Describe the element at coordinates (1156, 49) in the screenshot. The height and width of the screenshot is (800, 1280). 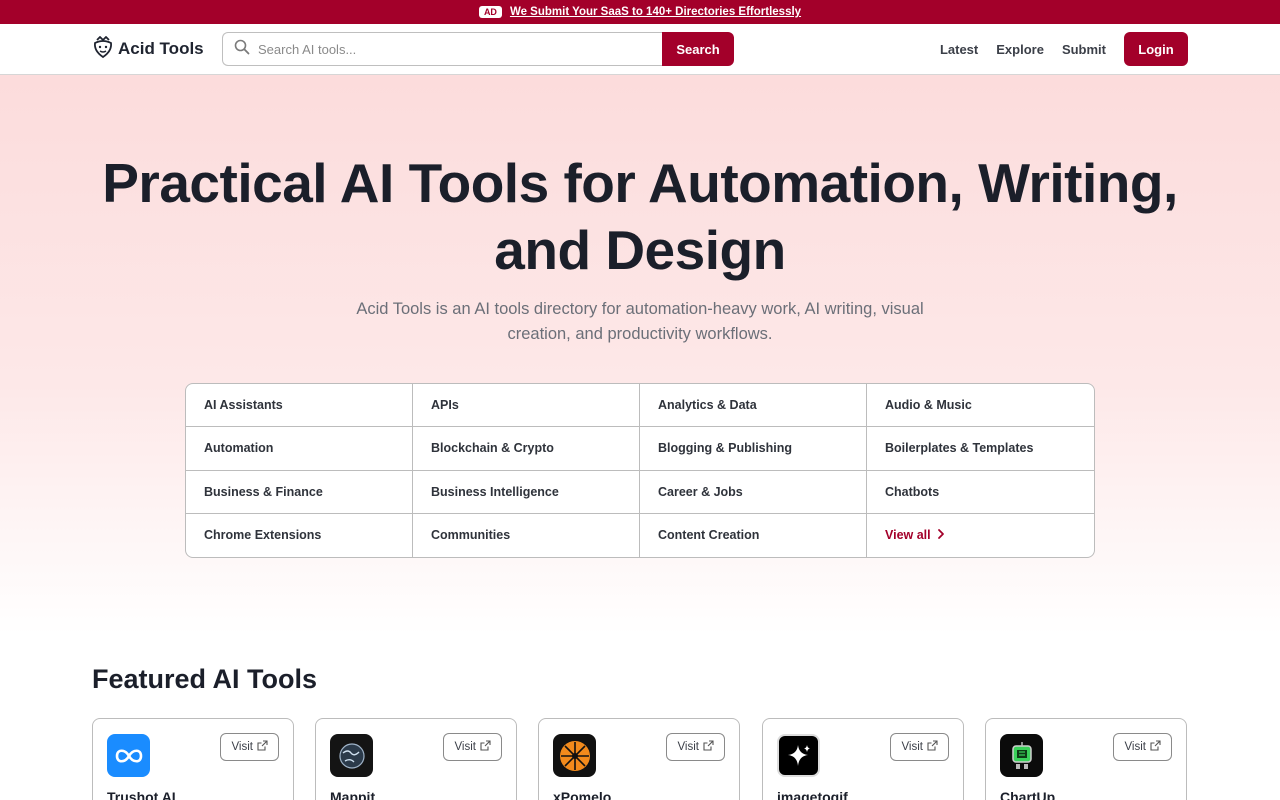
I see `login-button: Login` at that location.